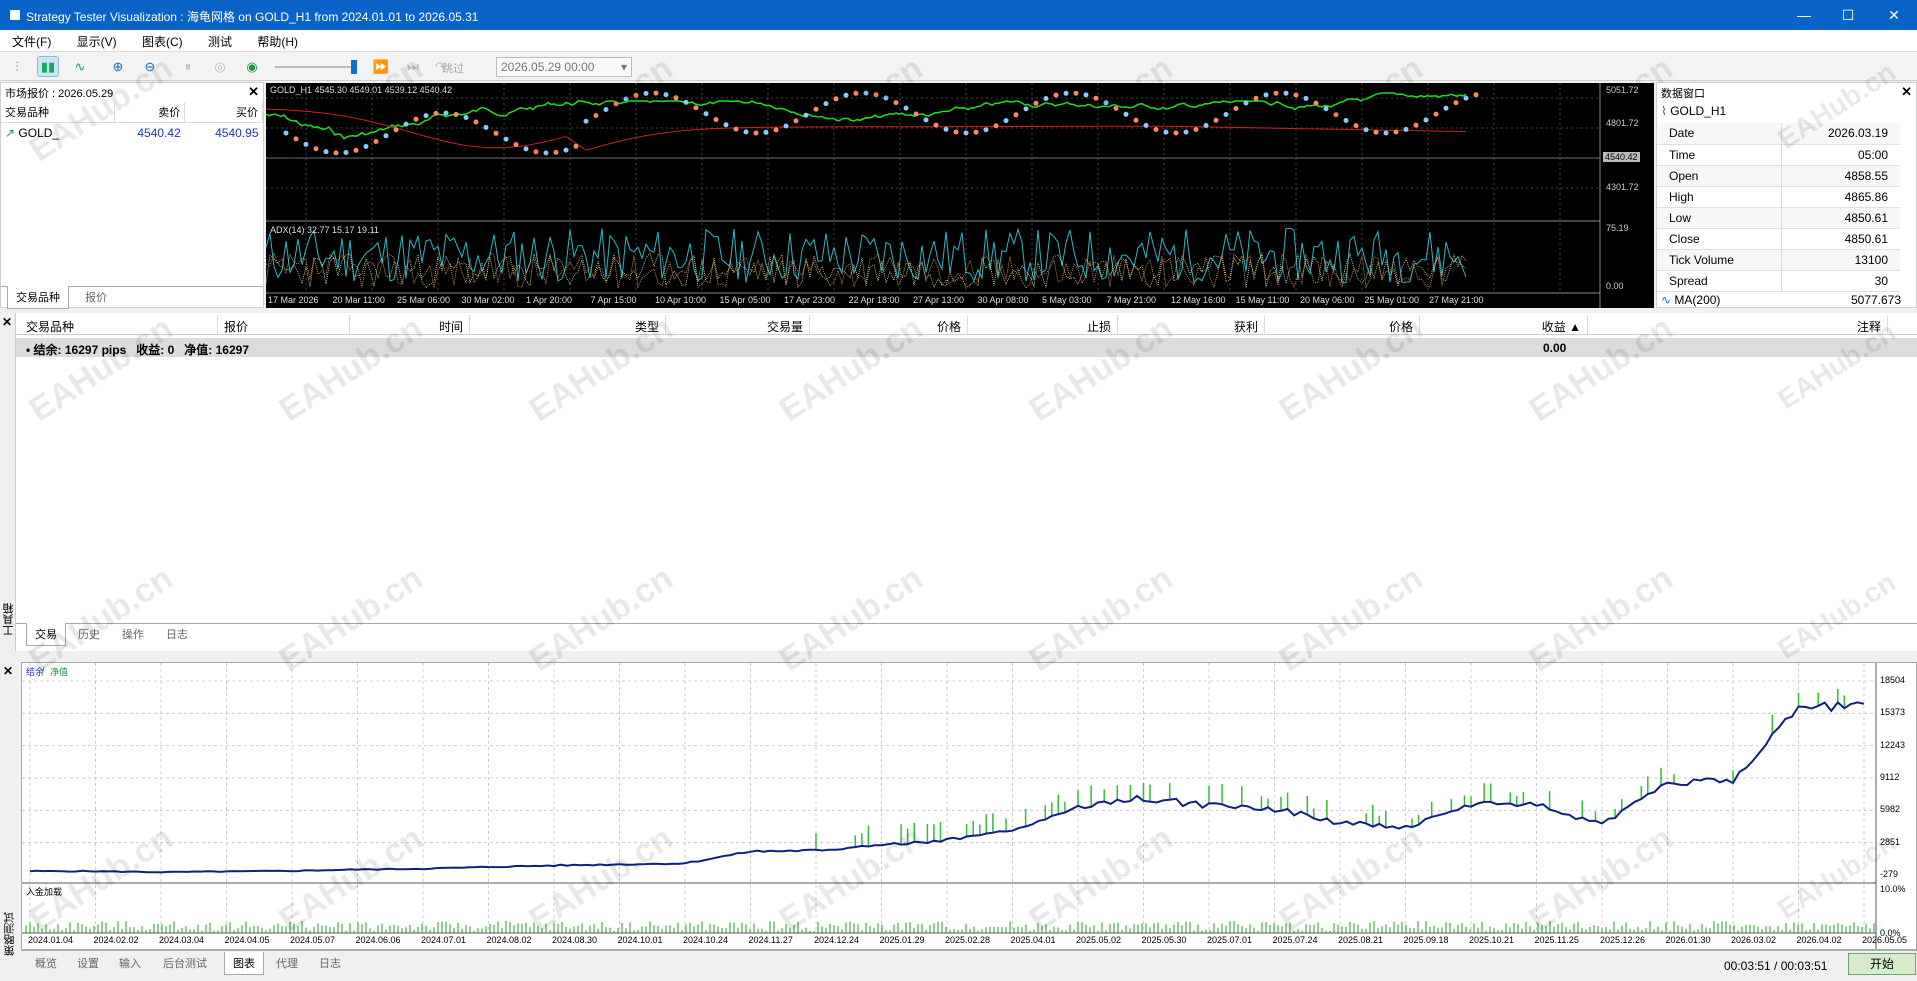 The height and width of the screenshot is (981, 1917). I want to click on equity-x-tick: 2025.07.01, so click(1230, 940).